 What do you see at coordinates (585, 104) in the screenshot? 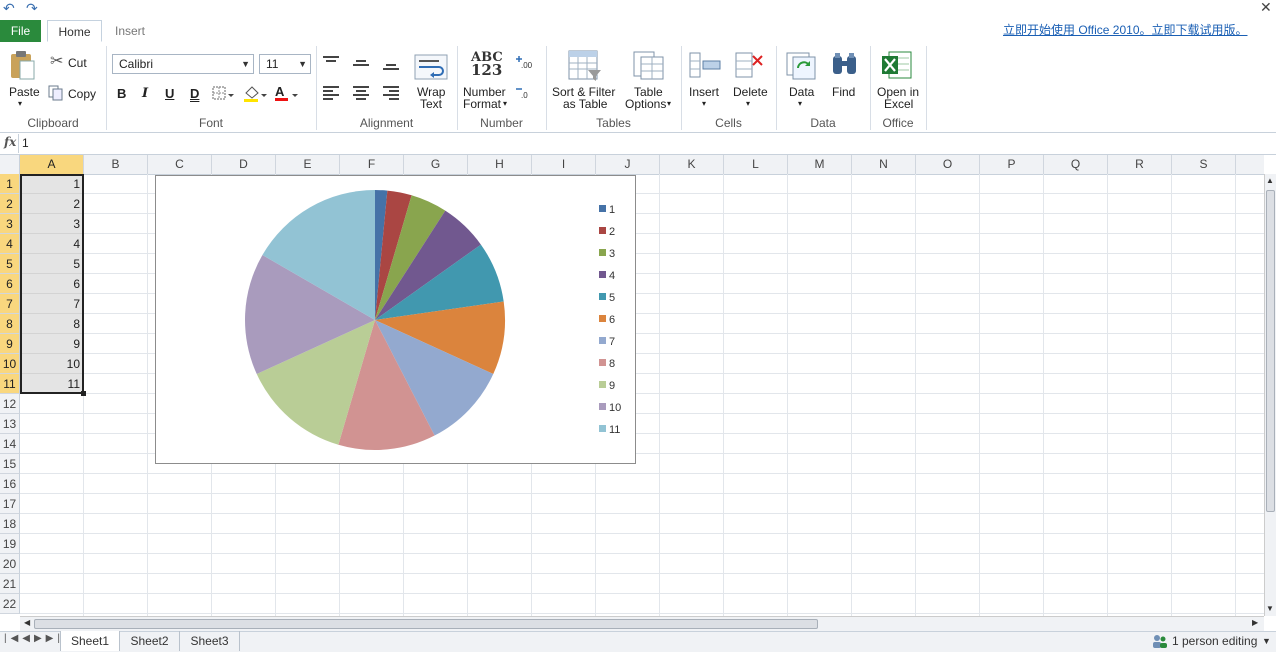
I see `sort-filter-button-line2: as Table` at bounding box center [585, 104].